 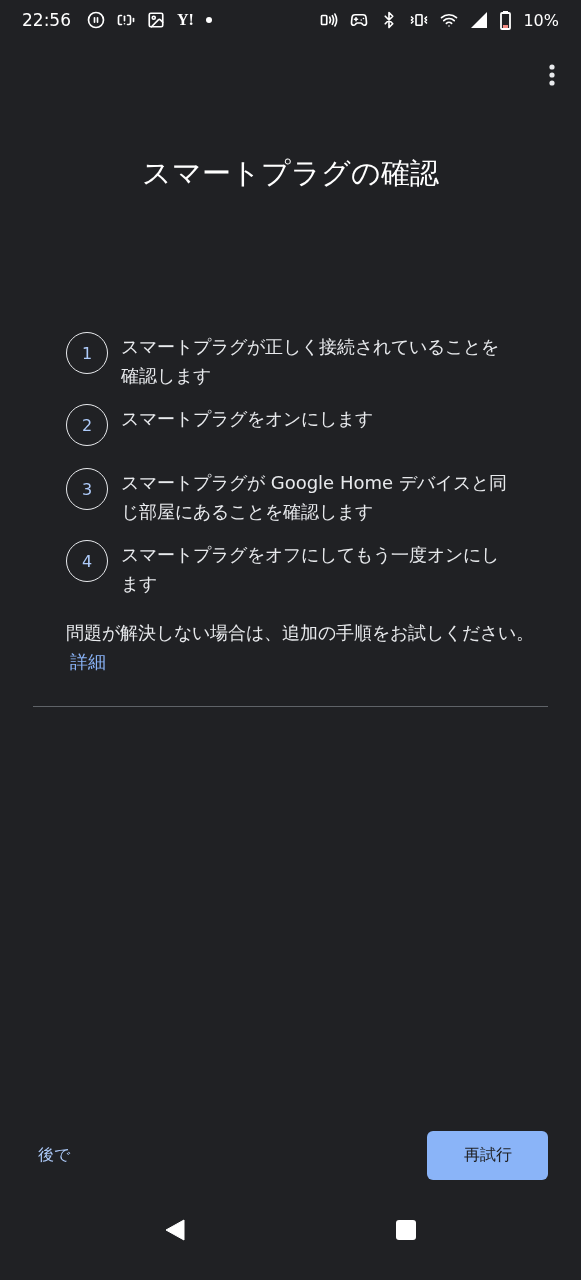 I want to click on battery-percent: 10%, so click(x=541, y=20).